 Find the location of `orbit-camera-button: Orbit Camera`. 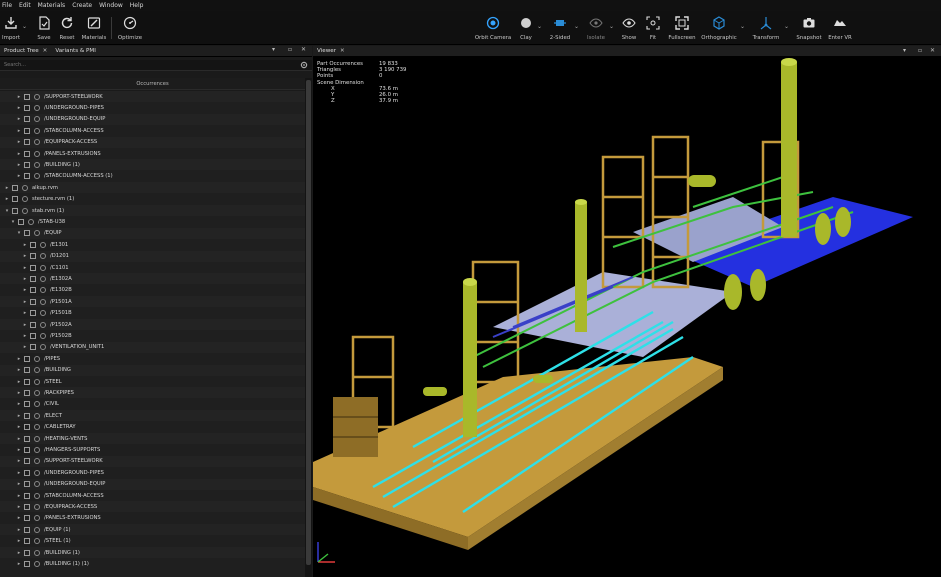

orbit-camera-button: Orbit Camera is located at coordinates (493, 28).